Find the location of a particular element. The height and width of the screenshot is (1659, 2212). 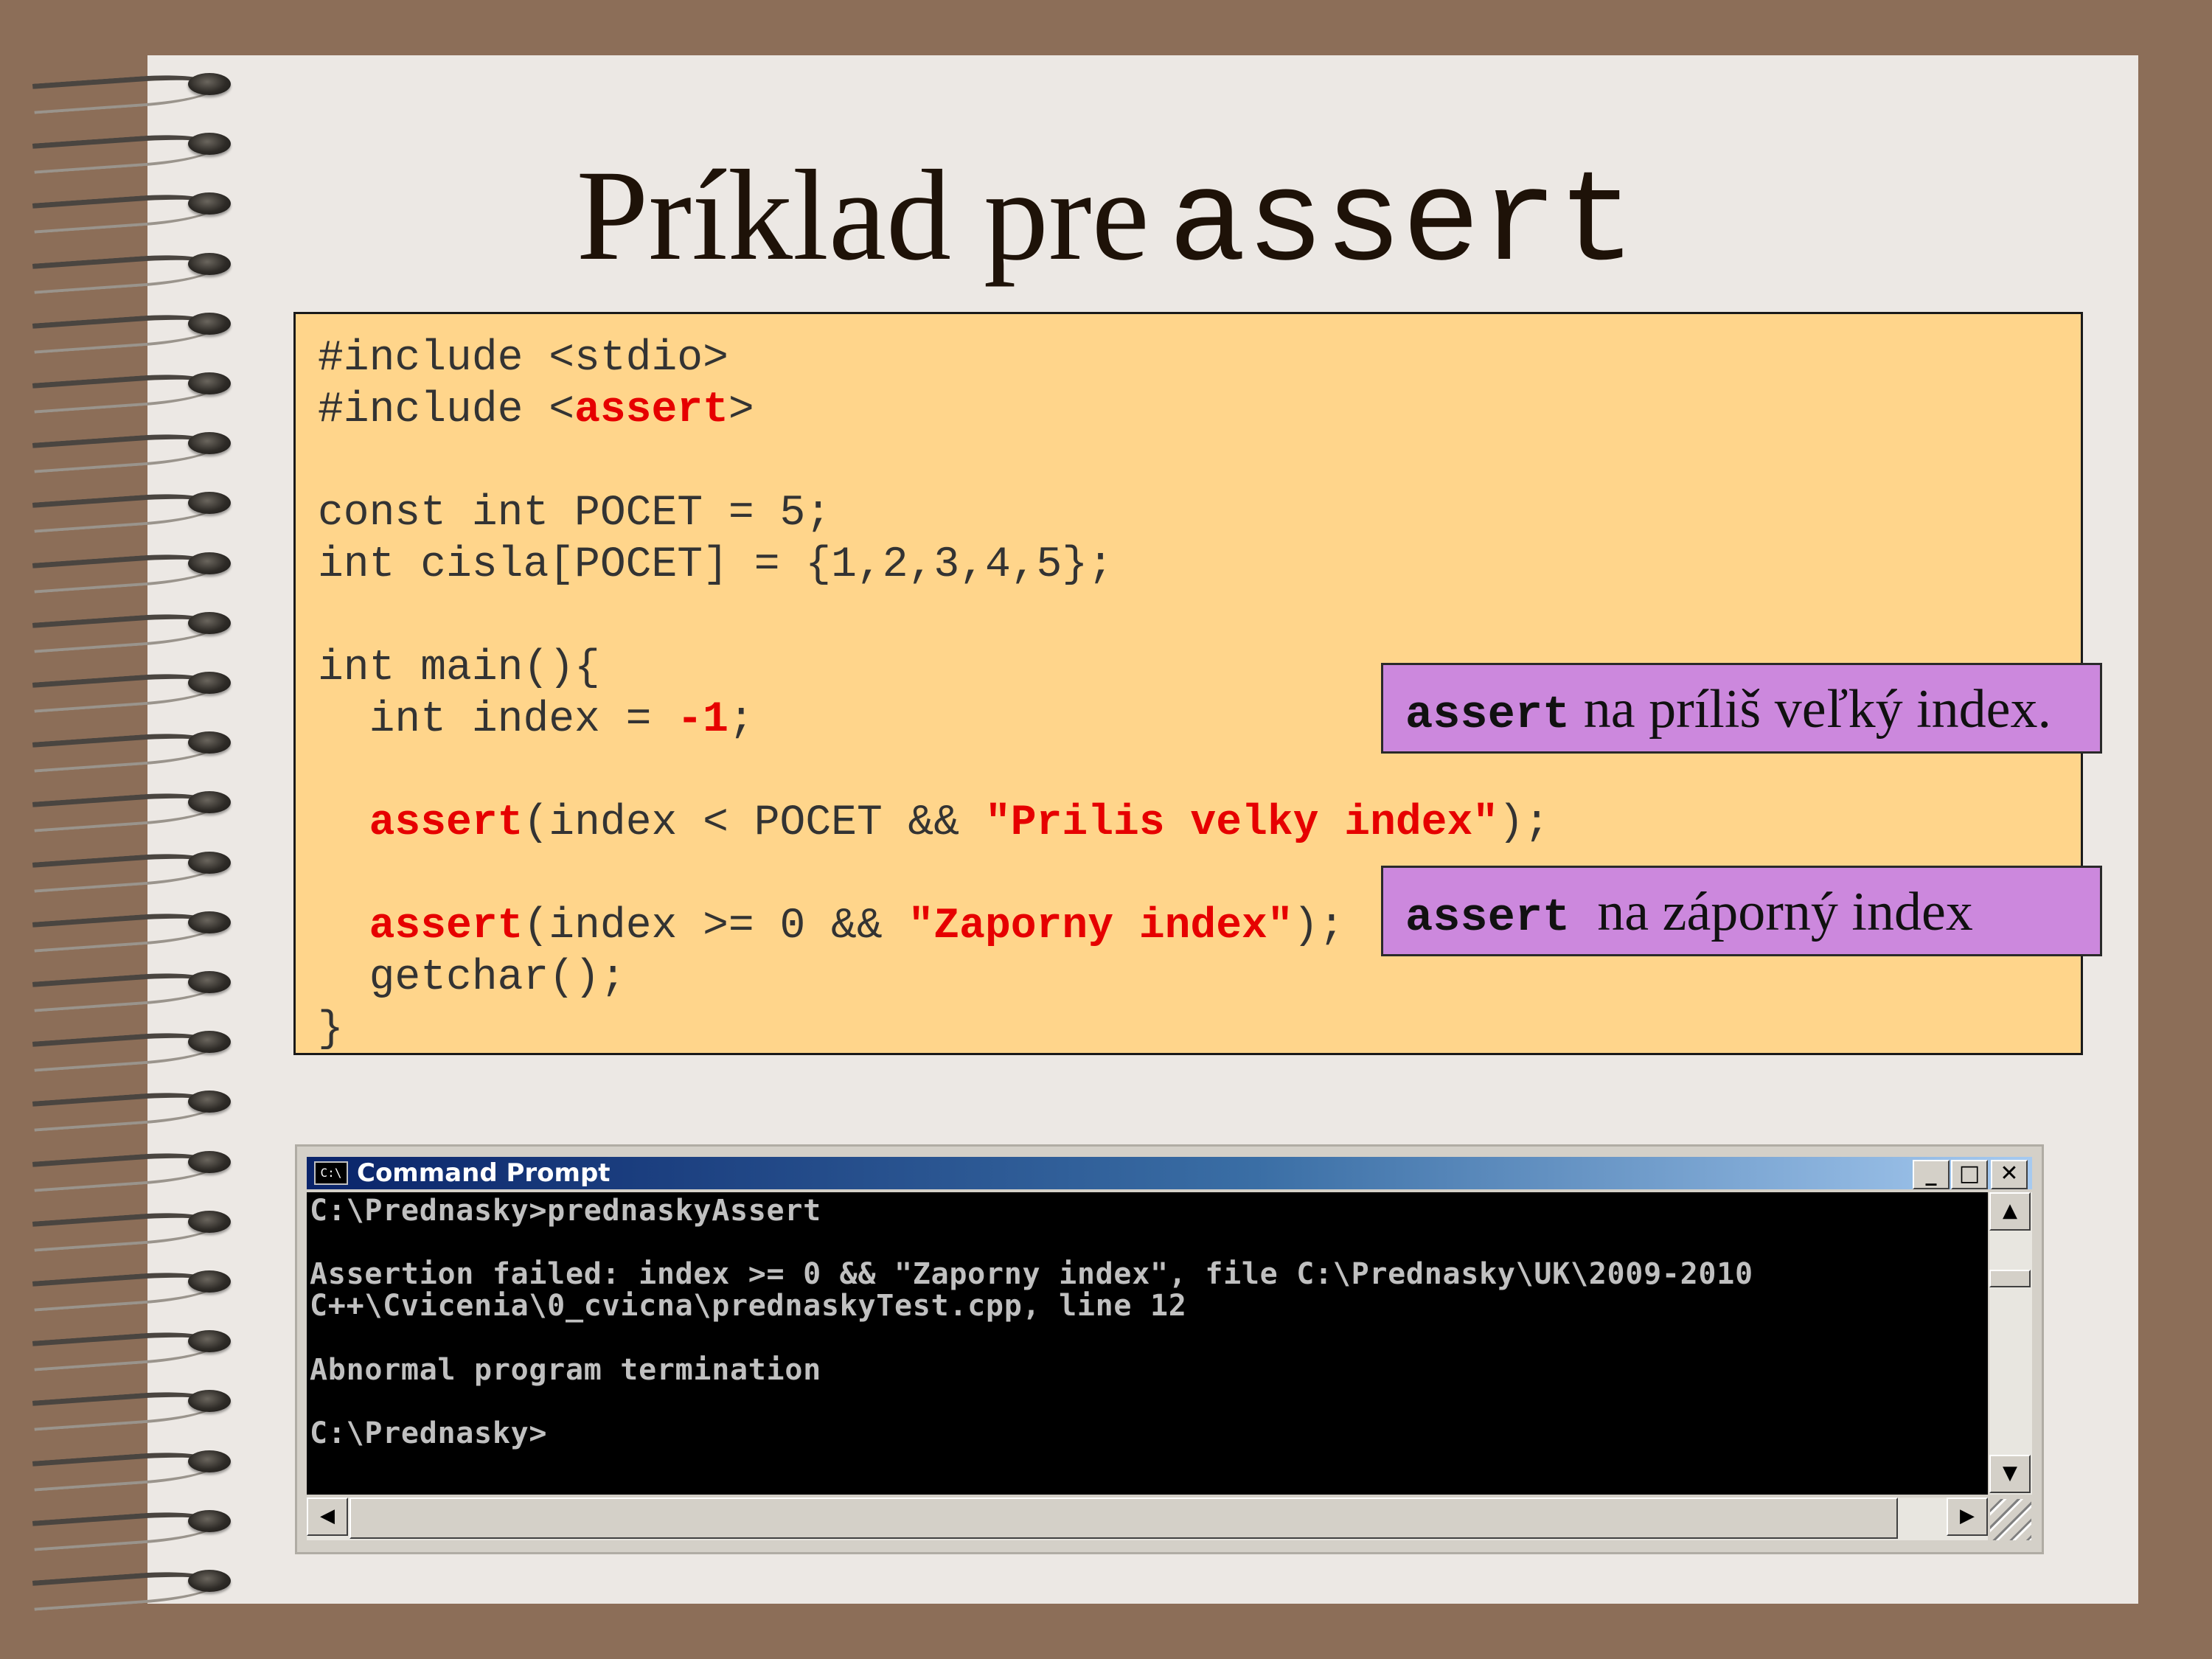

scroll-left-button: ◀ is located at coordinates (327, 1517).